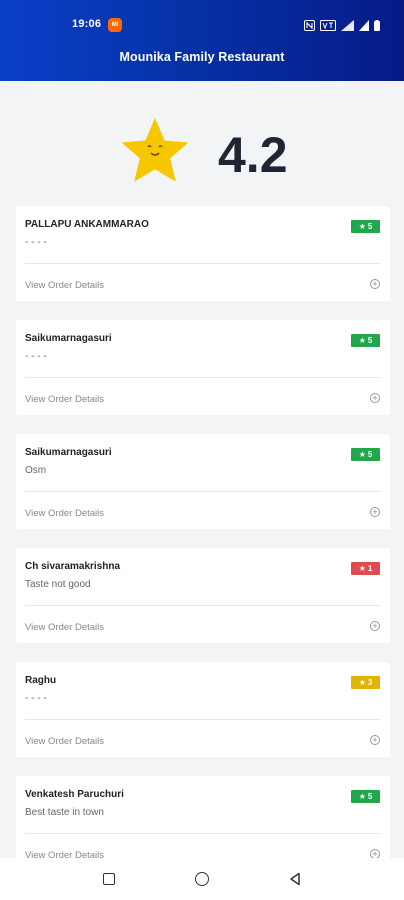 The width and height of the screenshot is (404, 900). I want to click on page-title: Mounika Family Restaurant, so click(202, 57).